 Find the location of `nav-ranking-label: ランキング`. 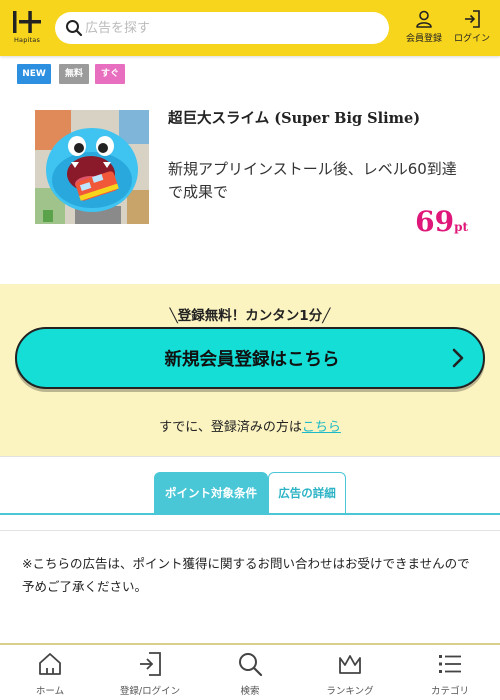

nav-ranking-label: ランキング is located at coordinates (350, 691).